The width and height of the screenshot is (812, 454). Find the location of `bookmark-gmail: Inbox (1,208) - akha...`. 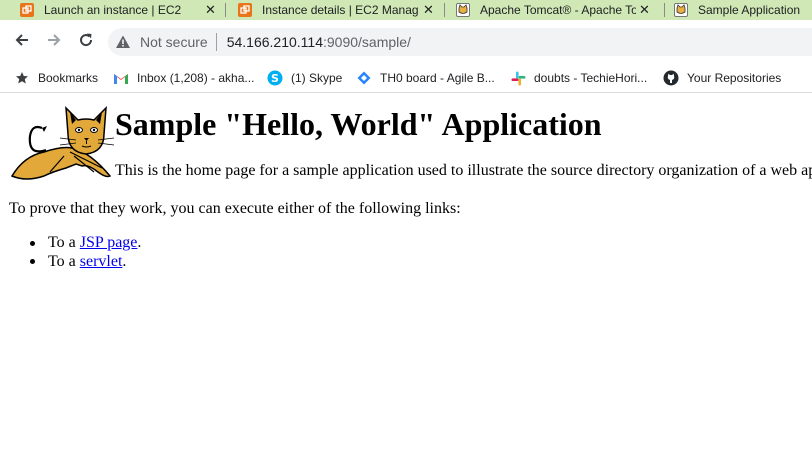

bookmark-gmail: Inbox (1,208) - akha... is located at coordinates (183, 78).